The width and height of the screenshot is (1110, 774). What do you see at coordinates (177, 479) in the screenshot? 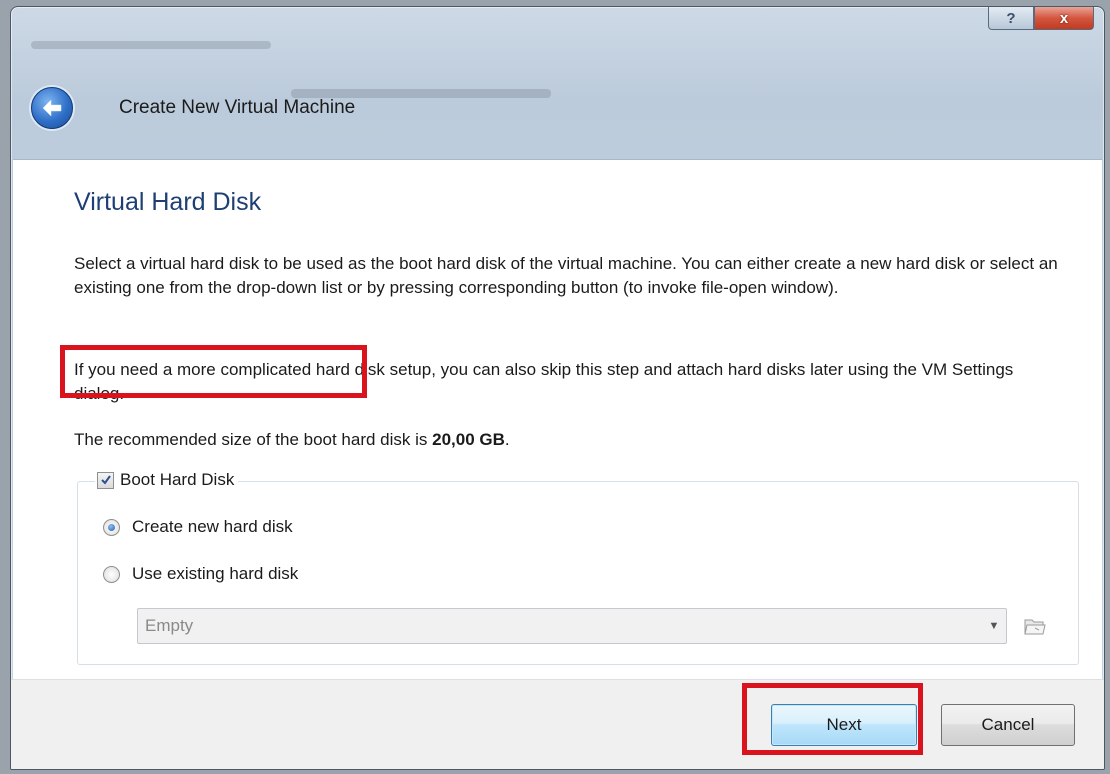
I see `boot-hard-disk-label: Boot Hard Disk` at bounding box center [177, 479].